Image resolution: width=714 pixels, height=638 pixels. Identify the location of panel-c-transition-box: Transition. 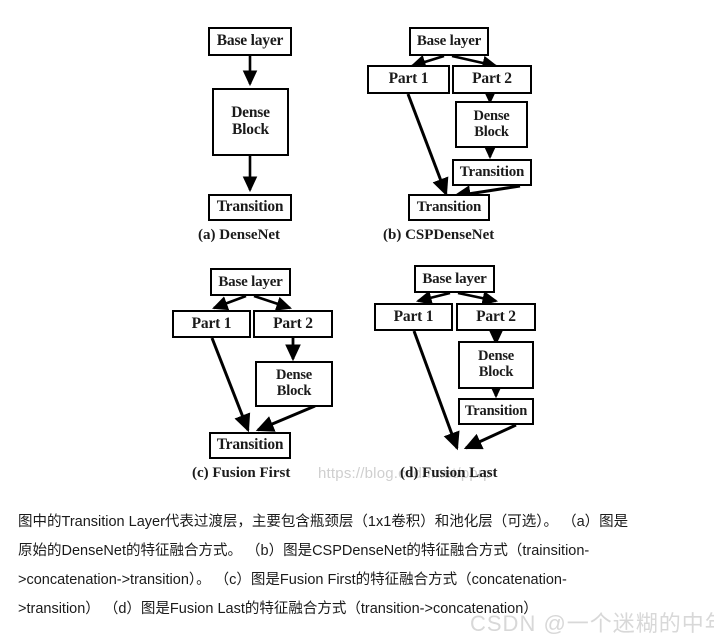
(250, 445).